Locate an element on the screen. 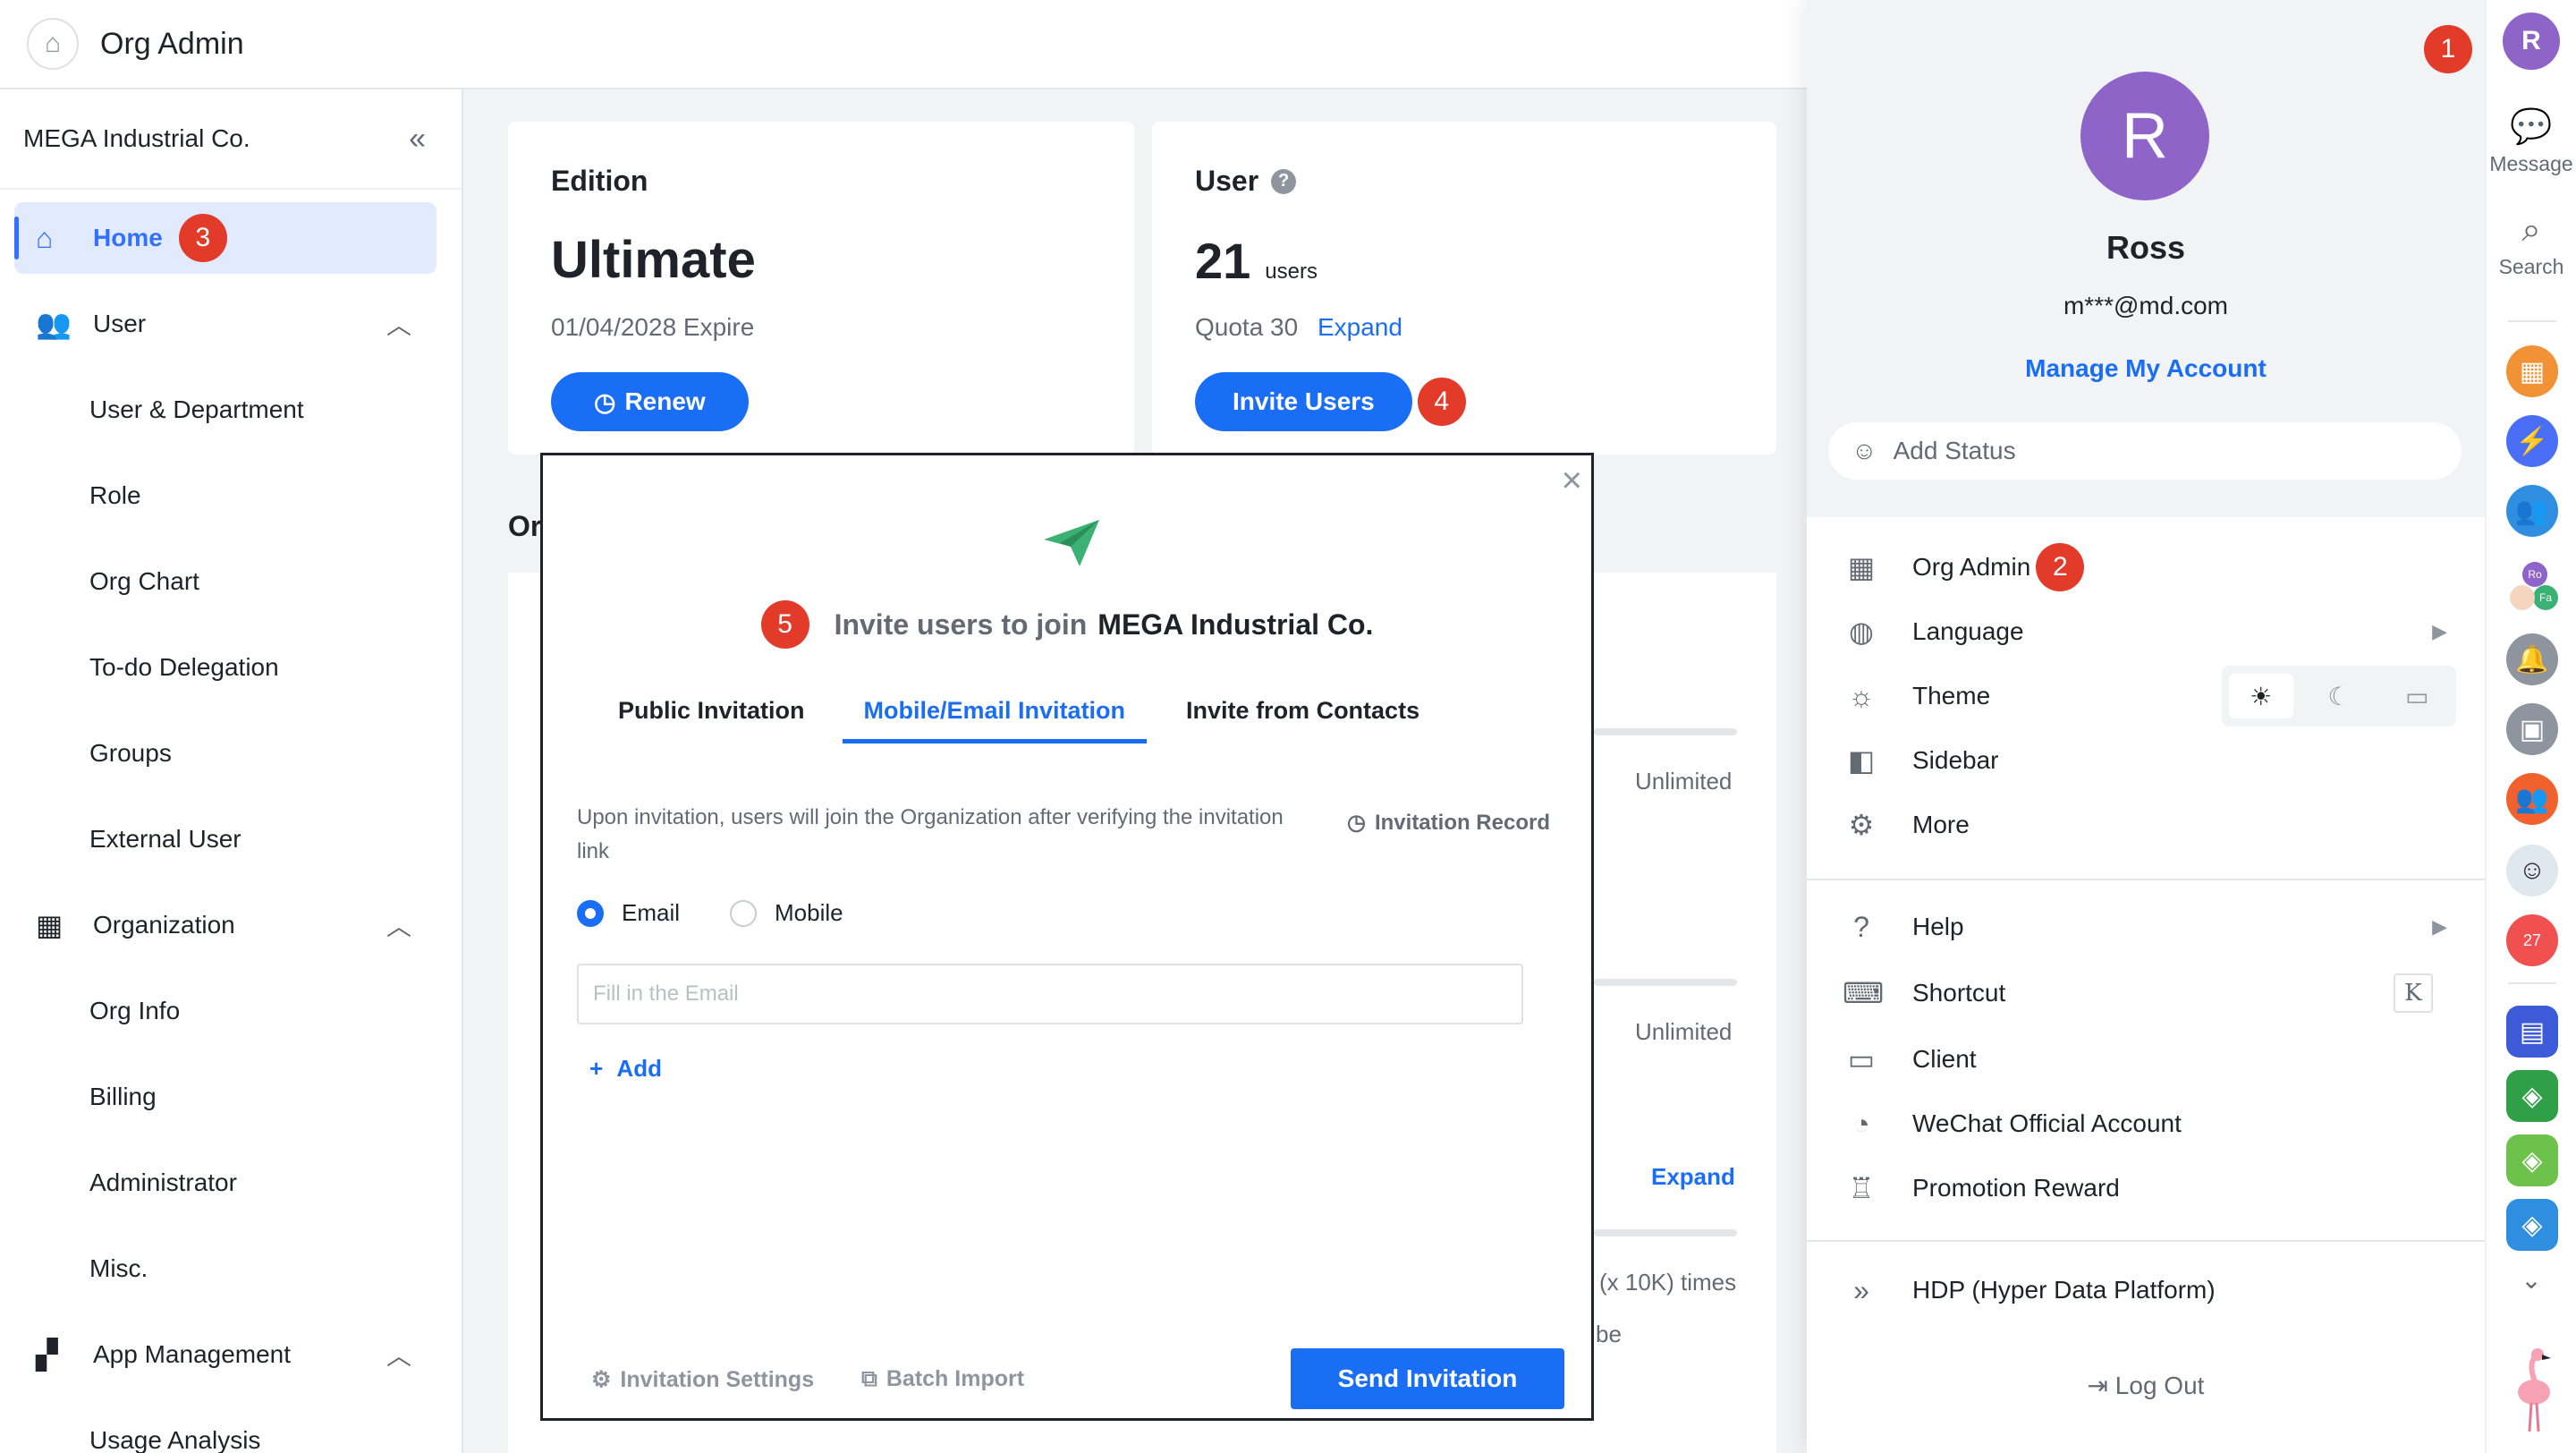  message-icon: 💬 is located at coordinates (2531, 127).